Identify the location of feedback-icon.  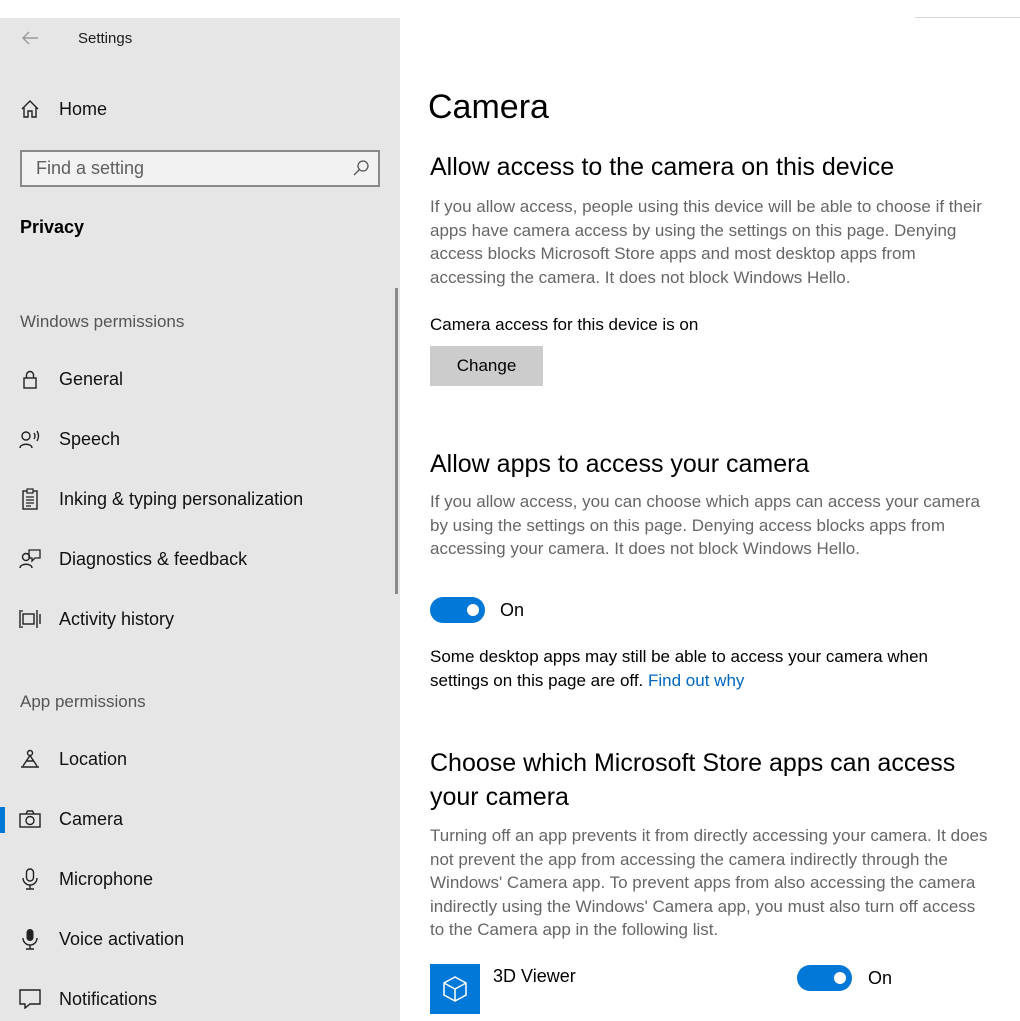
(30, 559).